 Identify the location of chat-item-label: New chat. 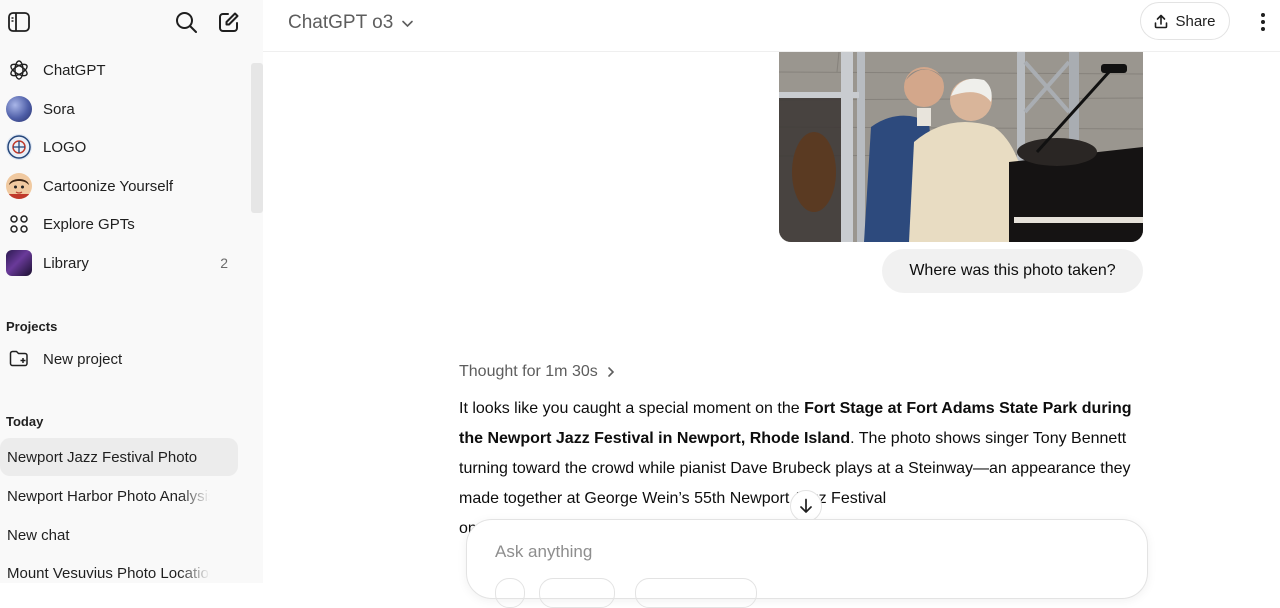
(38, 535).